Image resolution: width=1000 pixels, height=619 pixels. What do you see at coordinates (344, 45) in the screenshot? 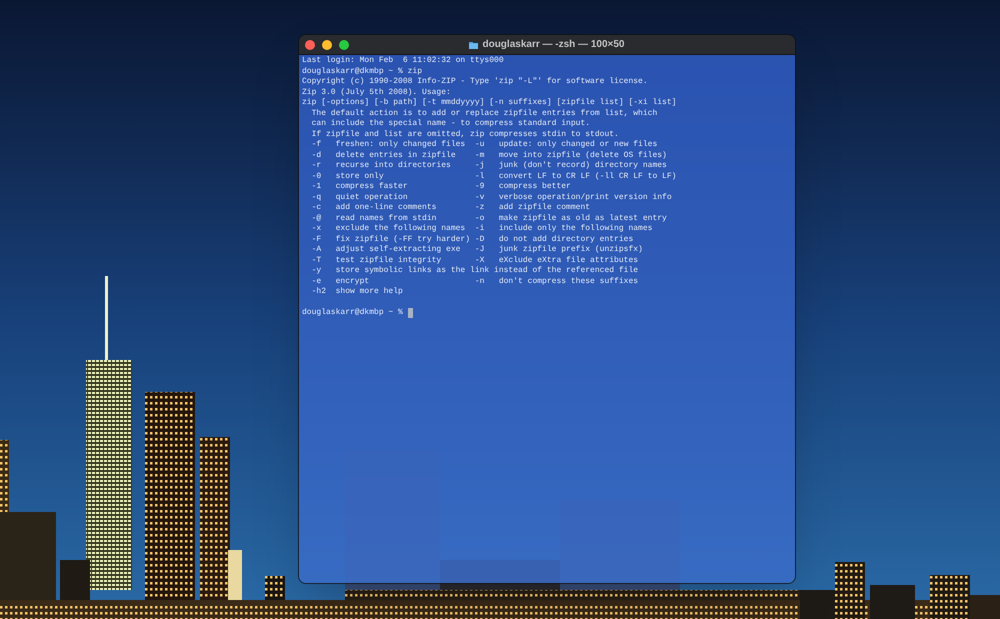
I see `zoom-button` at bounding box center [344, 45].